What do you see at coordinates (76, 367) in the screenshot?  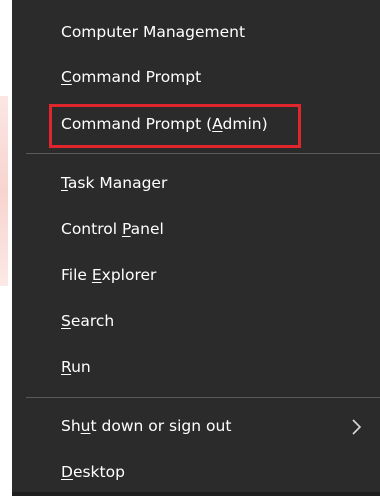 I see `menu-item-label: Run` at bounding box center [76, 367].